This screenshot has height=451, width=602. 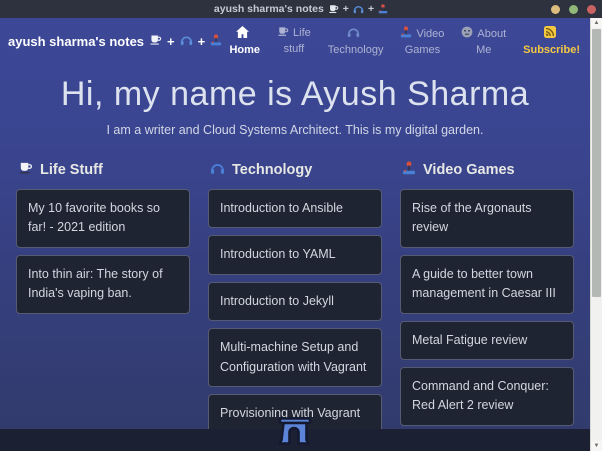 I want to click on site-title-link: ayush sharma's notes + +, so click(x=115, y=41).